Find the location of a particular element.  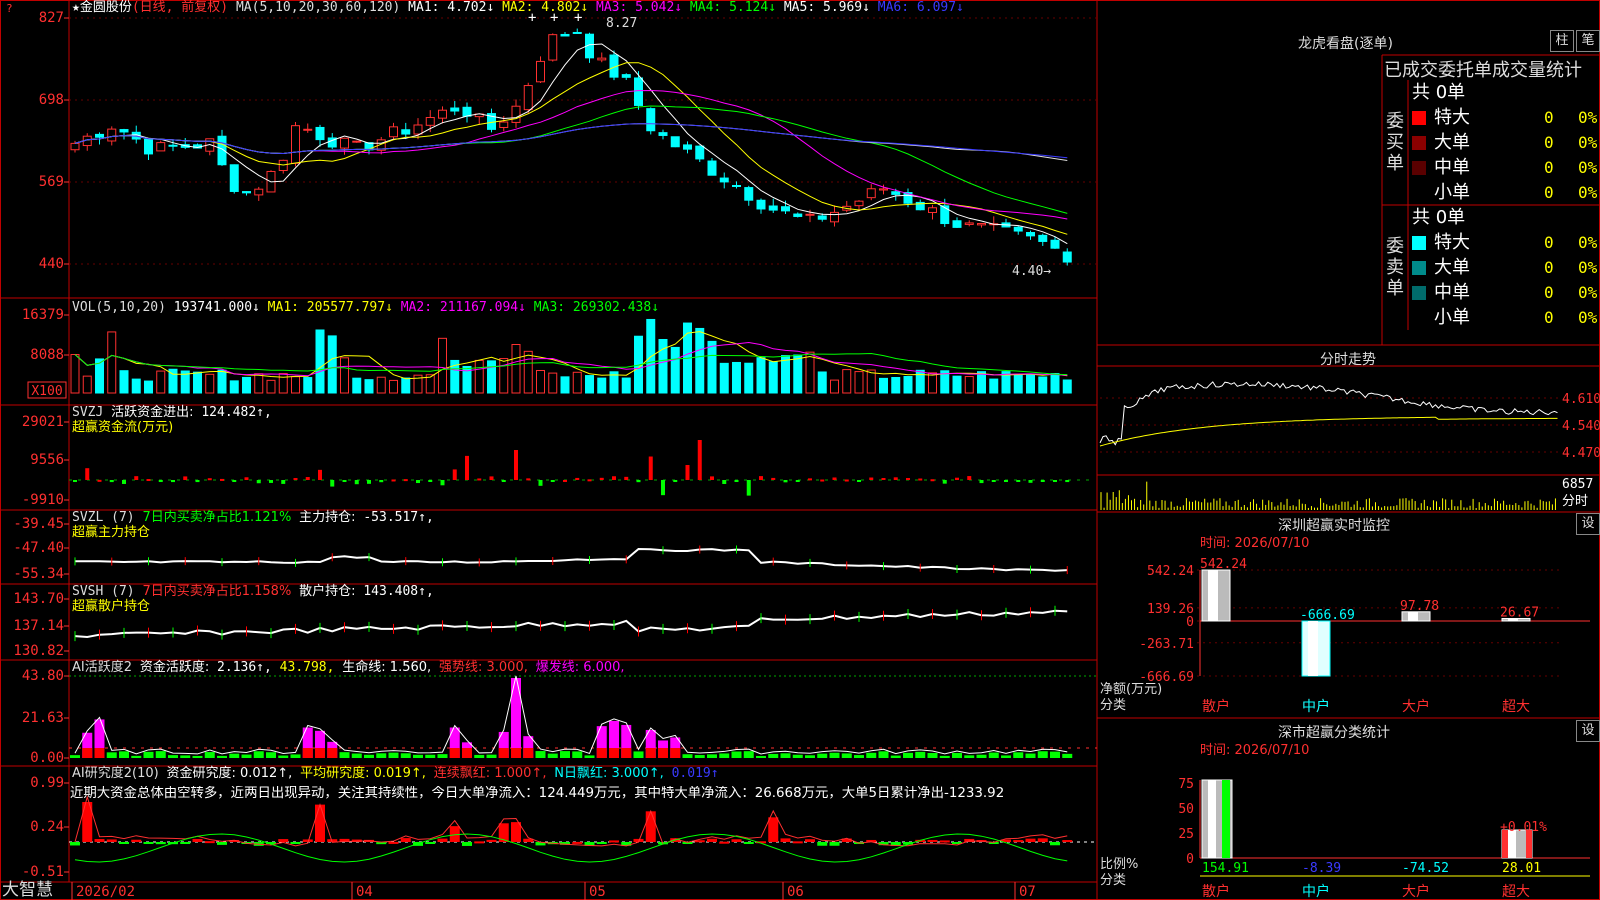

buy-block-row-name-3: 小单 is located at coordinates (1452, 192).